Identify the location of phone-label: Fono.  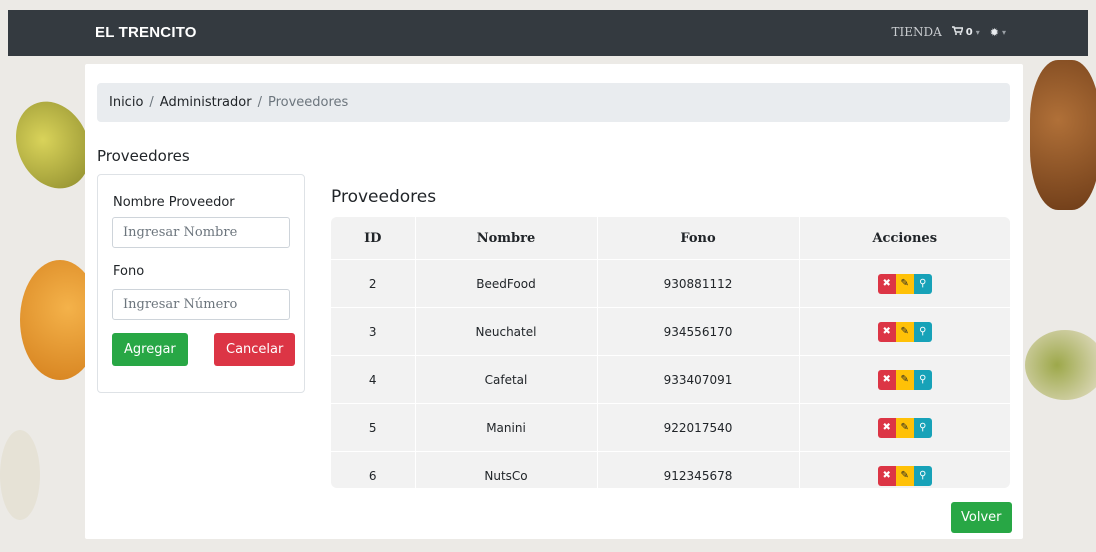
(129, 271).